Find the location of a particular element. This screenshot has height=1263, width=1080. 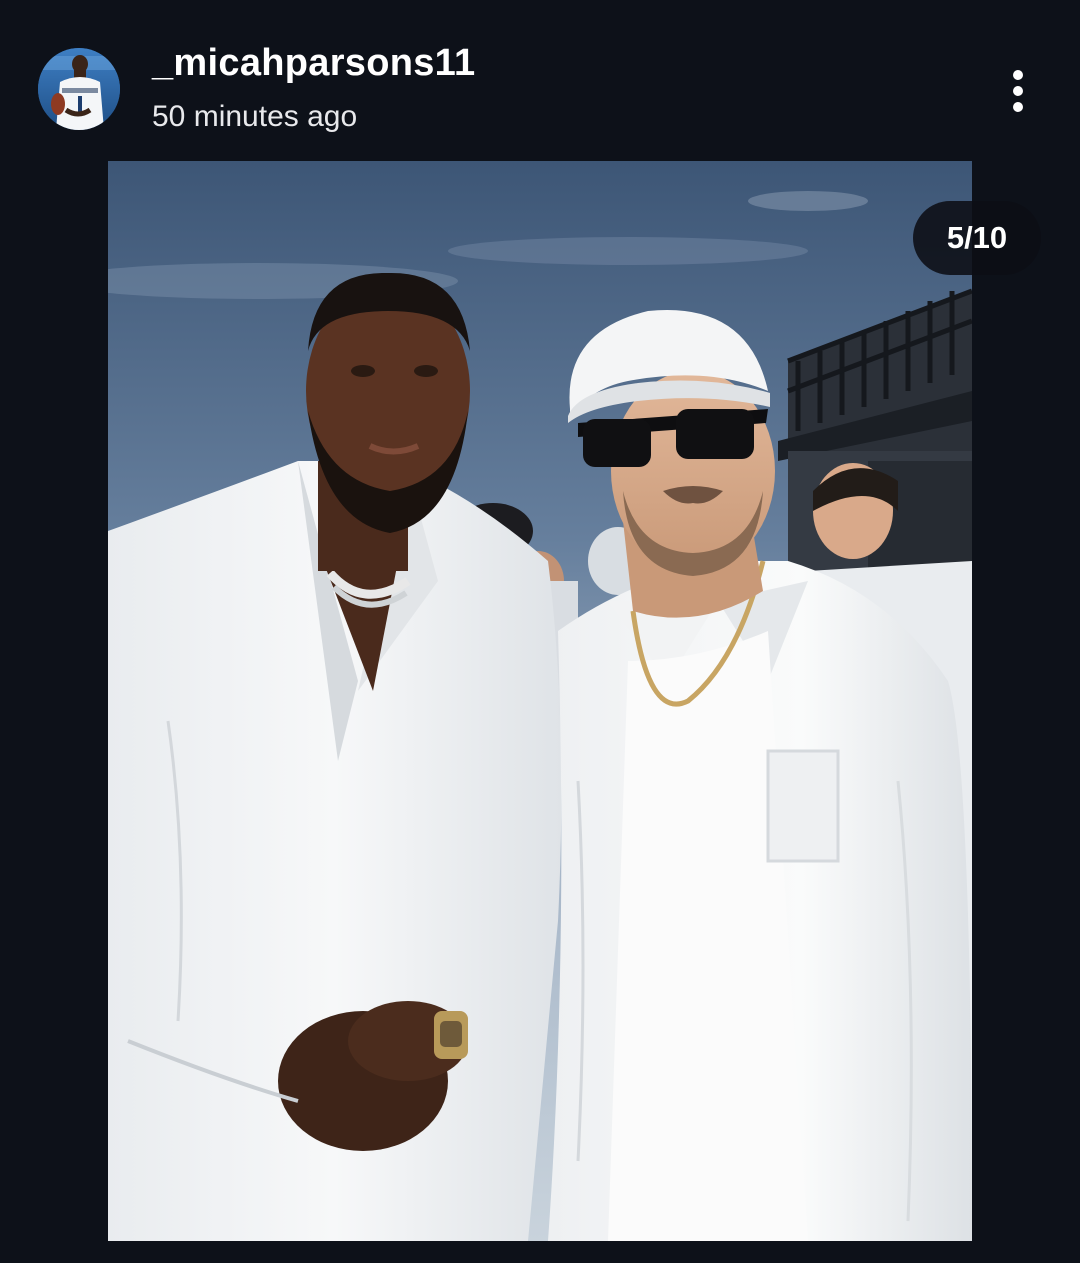

more-options-button is located at coordinates (1018, 91).